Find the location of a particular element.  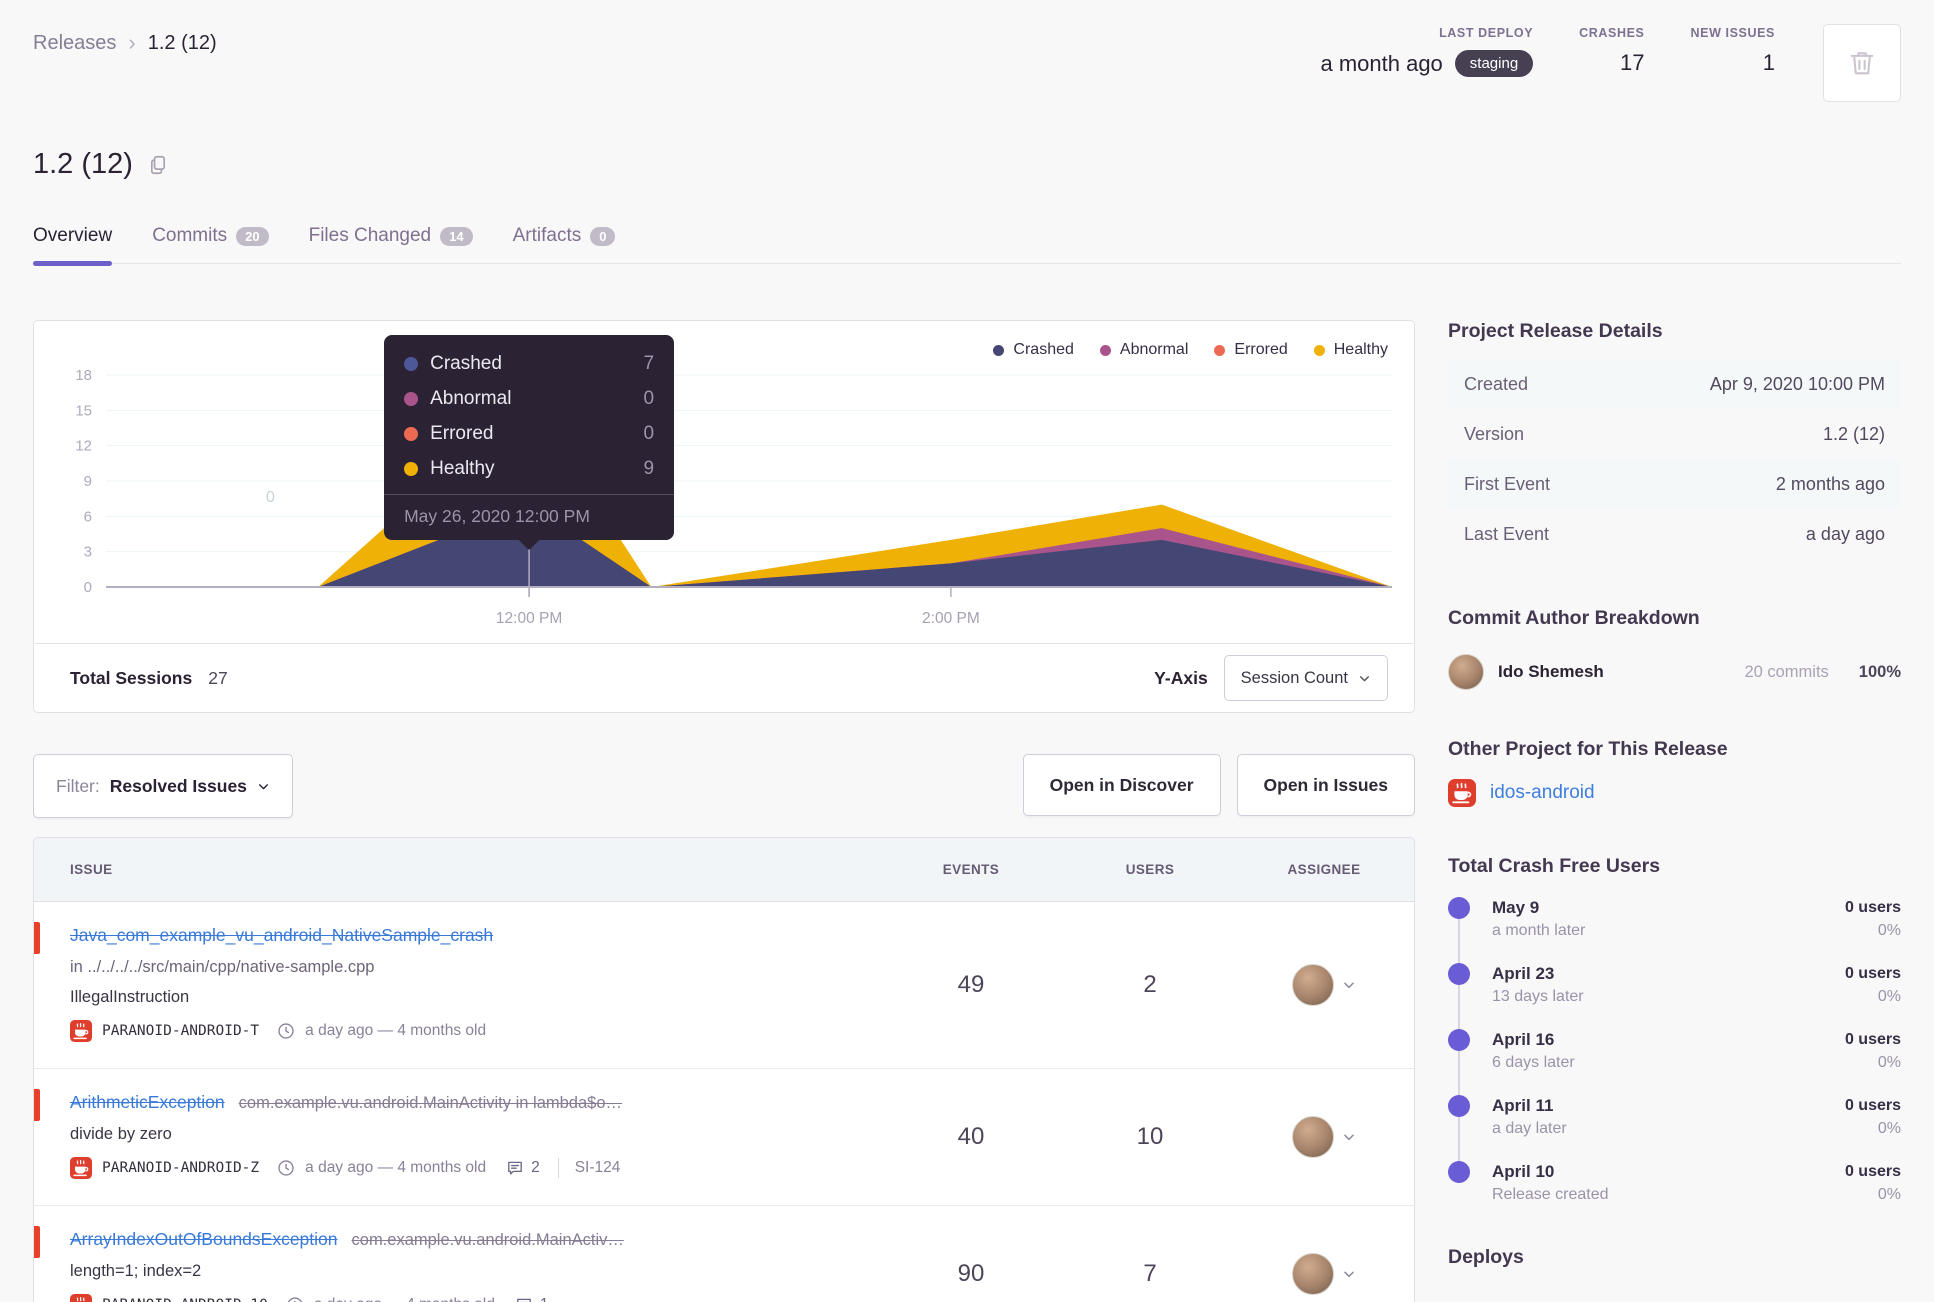

tab-count-badge: 0 is located at coordinates (603, 236).